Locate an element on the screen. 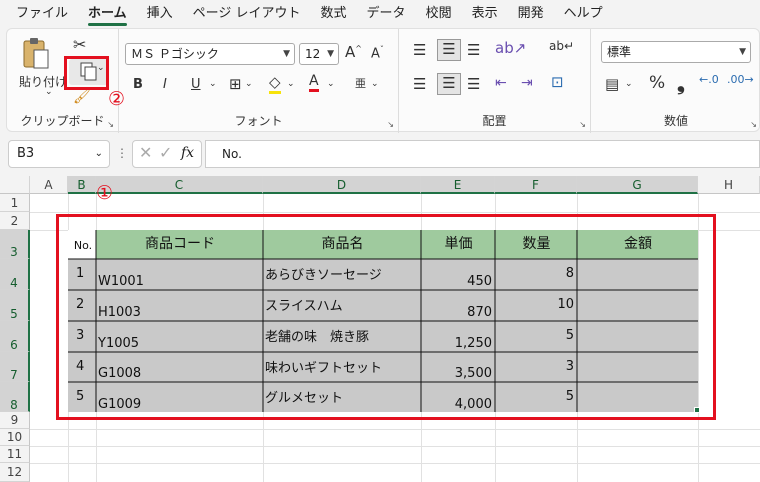  orientation-icon: ab↗ is located at coordinates (510, 48).